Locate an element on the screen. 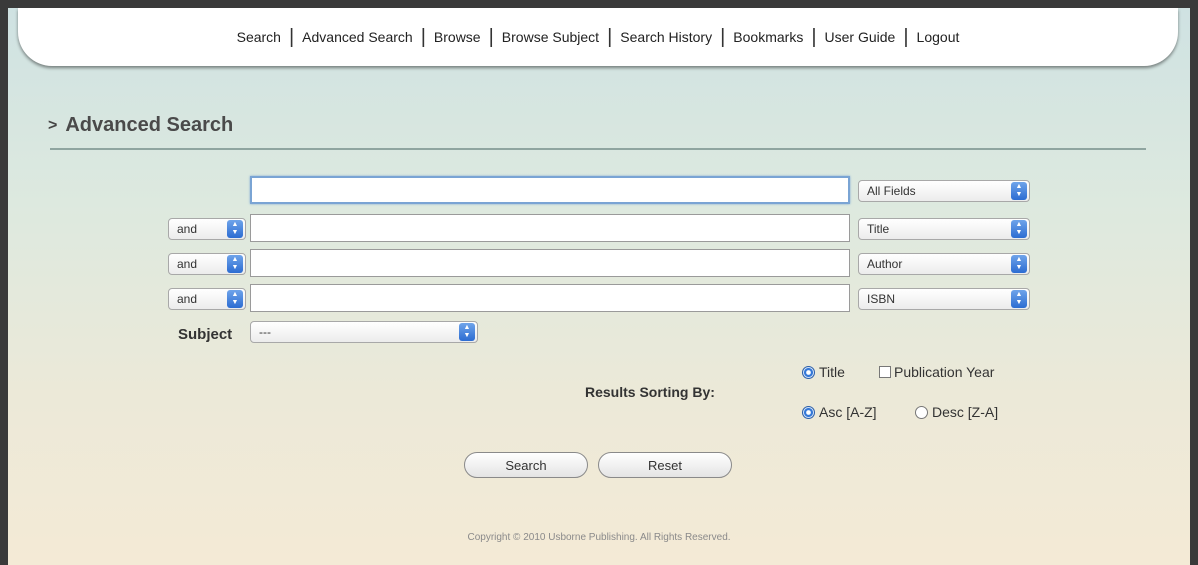  nav-link-search-history: Search History is located at coordinates (666, 37).